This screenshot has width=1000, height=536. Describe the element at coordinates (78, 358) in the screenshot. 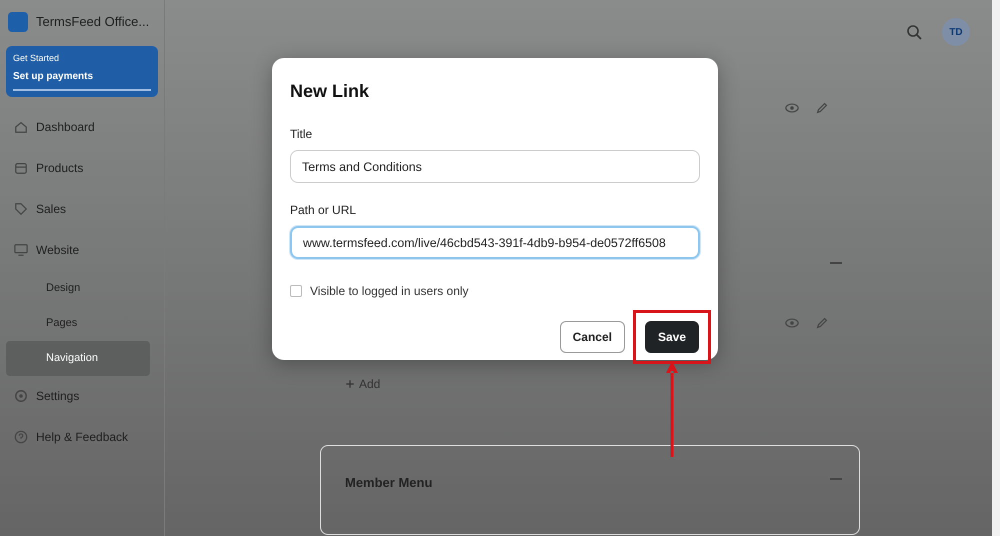

I see `sidebar-subitem: Navigation` at that location.